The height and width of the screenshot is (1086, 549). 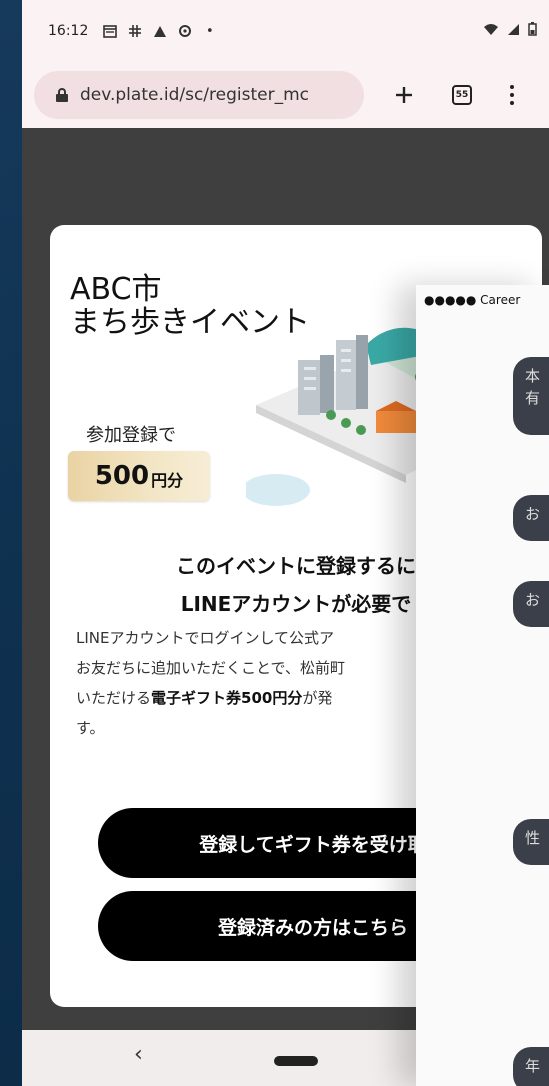 What do you see at coordinates (317, 698) in the screenshot?
I see `description-line3-b: が発` at bounding box center [317, 698].